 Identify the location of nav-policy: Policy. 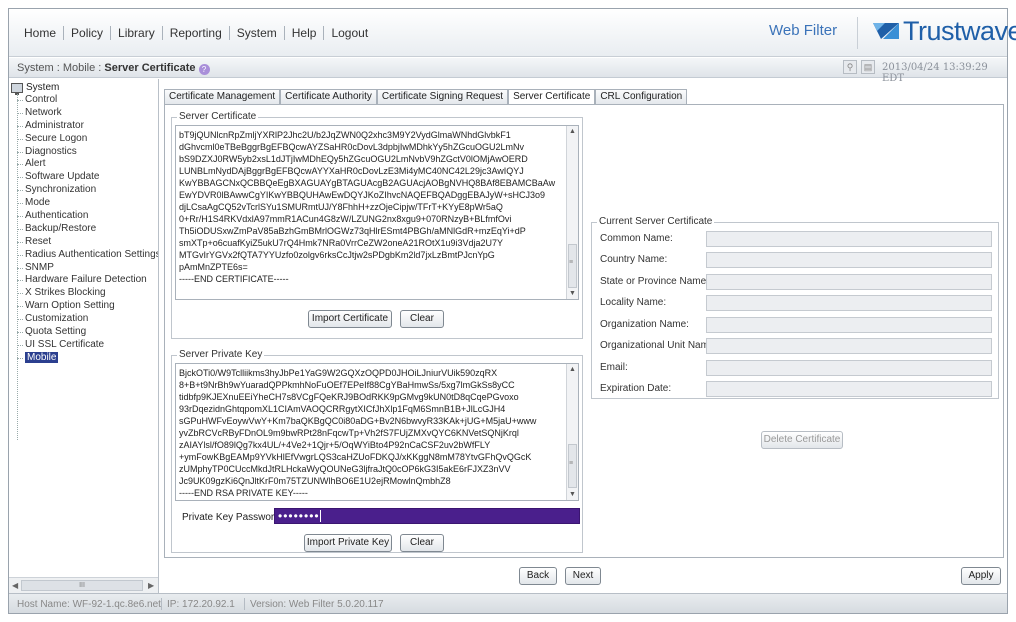
(87, 33).